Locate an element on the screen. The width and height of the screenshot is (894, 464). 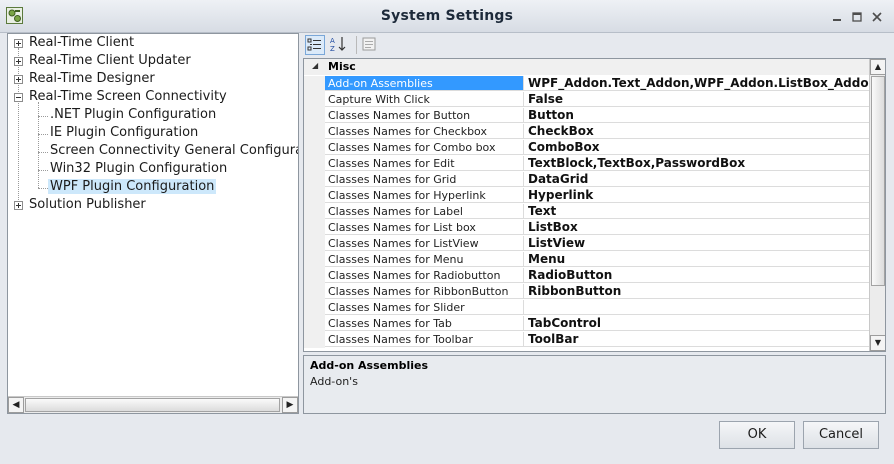
property-value: RibbonButton is located at coordinates (696, 291).